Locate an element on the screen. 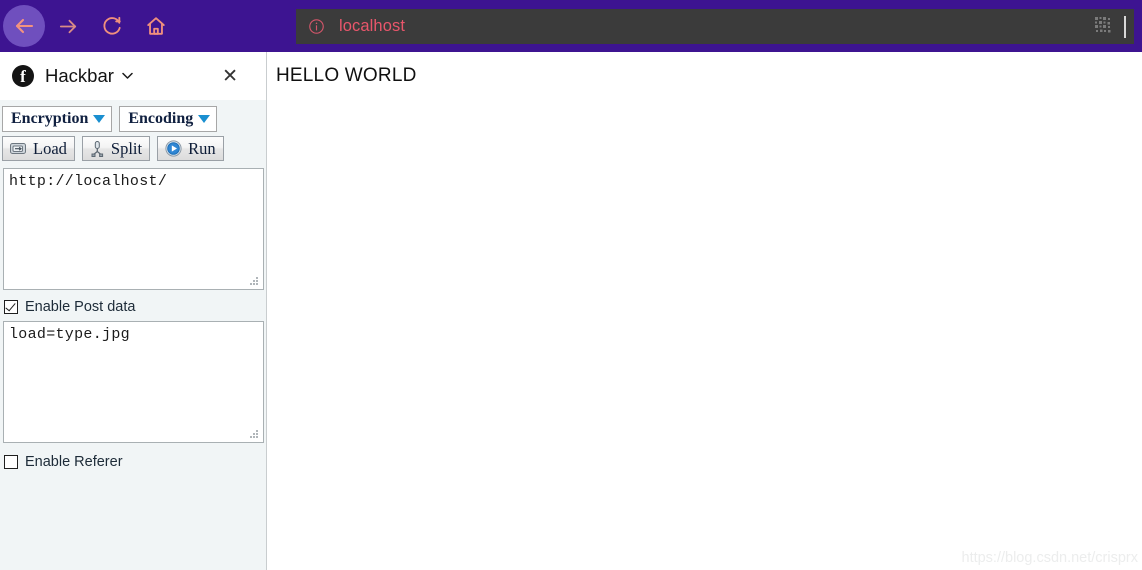 The height and width of the screenshot is (570, 1142). encoding-dropdown: Encoding is located at coordinates (168, 119).